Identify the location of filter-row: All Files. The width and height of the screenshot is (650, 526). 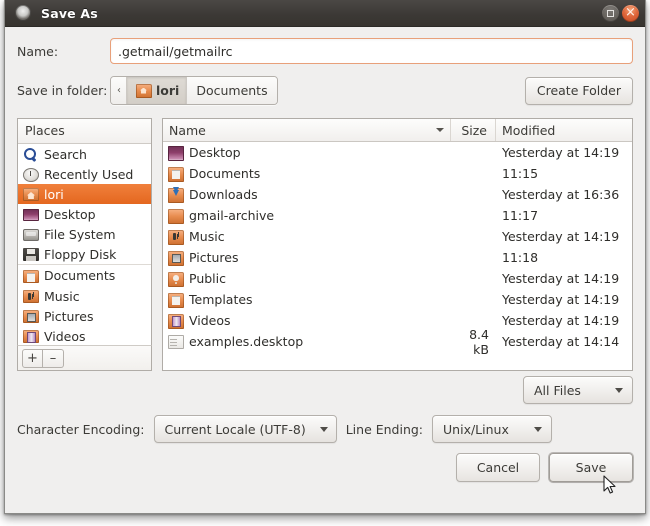
(325, 390).